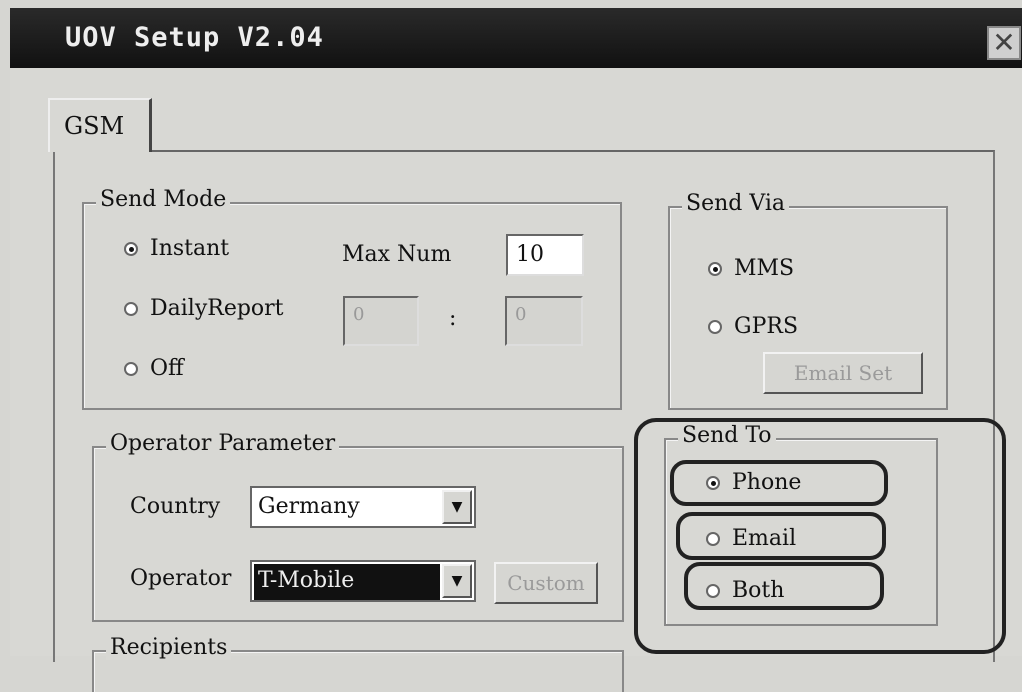 This screenshot has width=1022, height=692. I want to click on recipients-group: Recipients, so click(358, 663).